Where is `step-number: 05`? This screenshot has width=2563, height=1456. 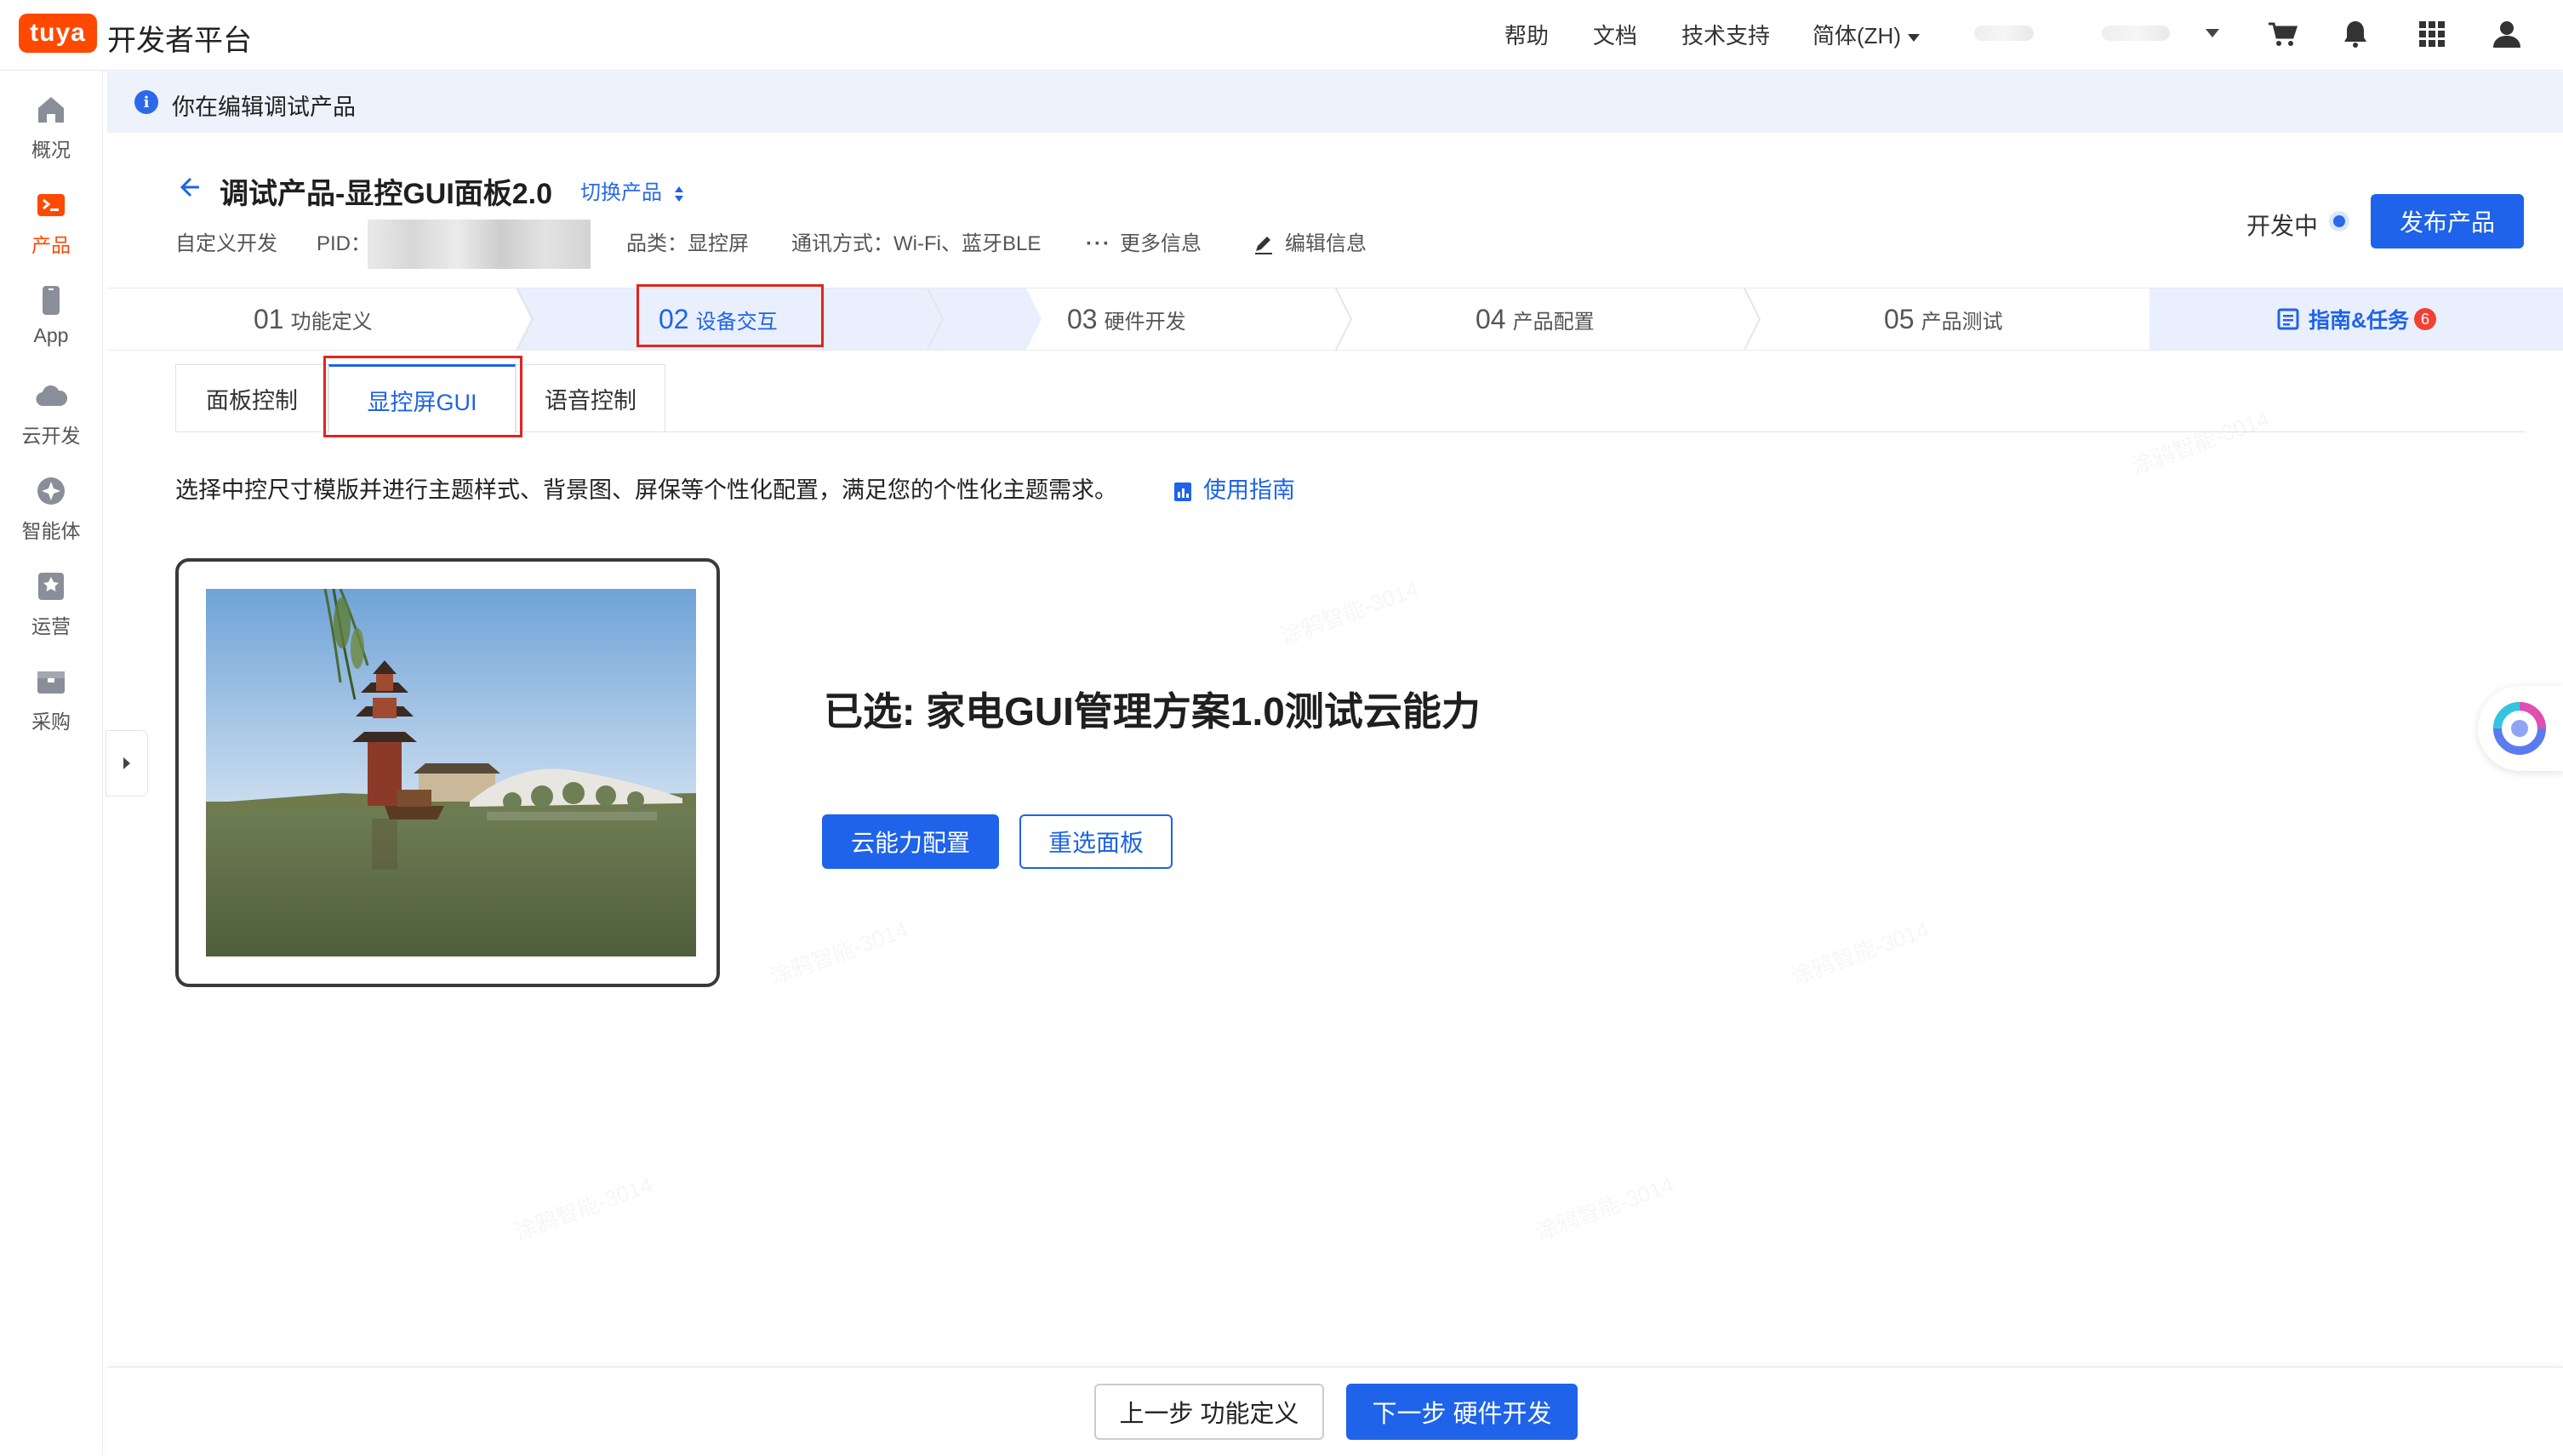
step-number: 05 is located at coordinates (1899, 318).